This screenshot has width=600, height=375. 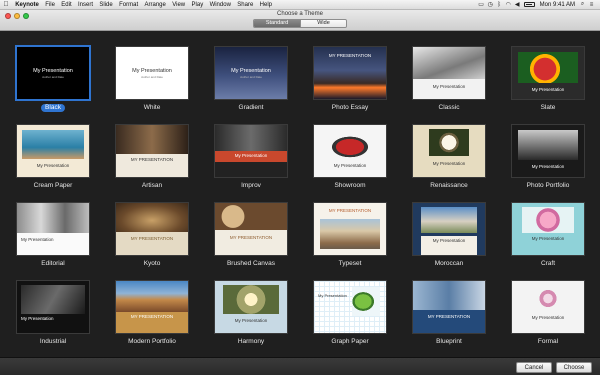 I want to click on theme-thumb-improv: My Presentation, so click(x=251, y=151).